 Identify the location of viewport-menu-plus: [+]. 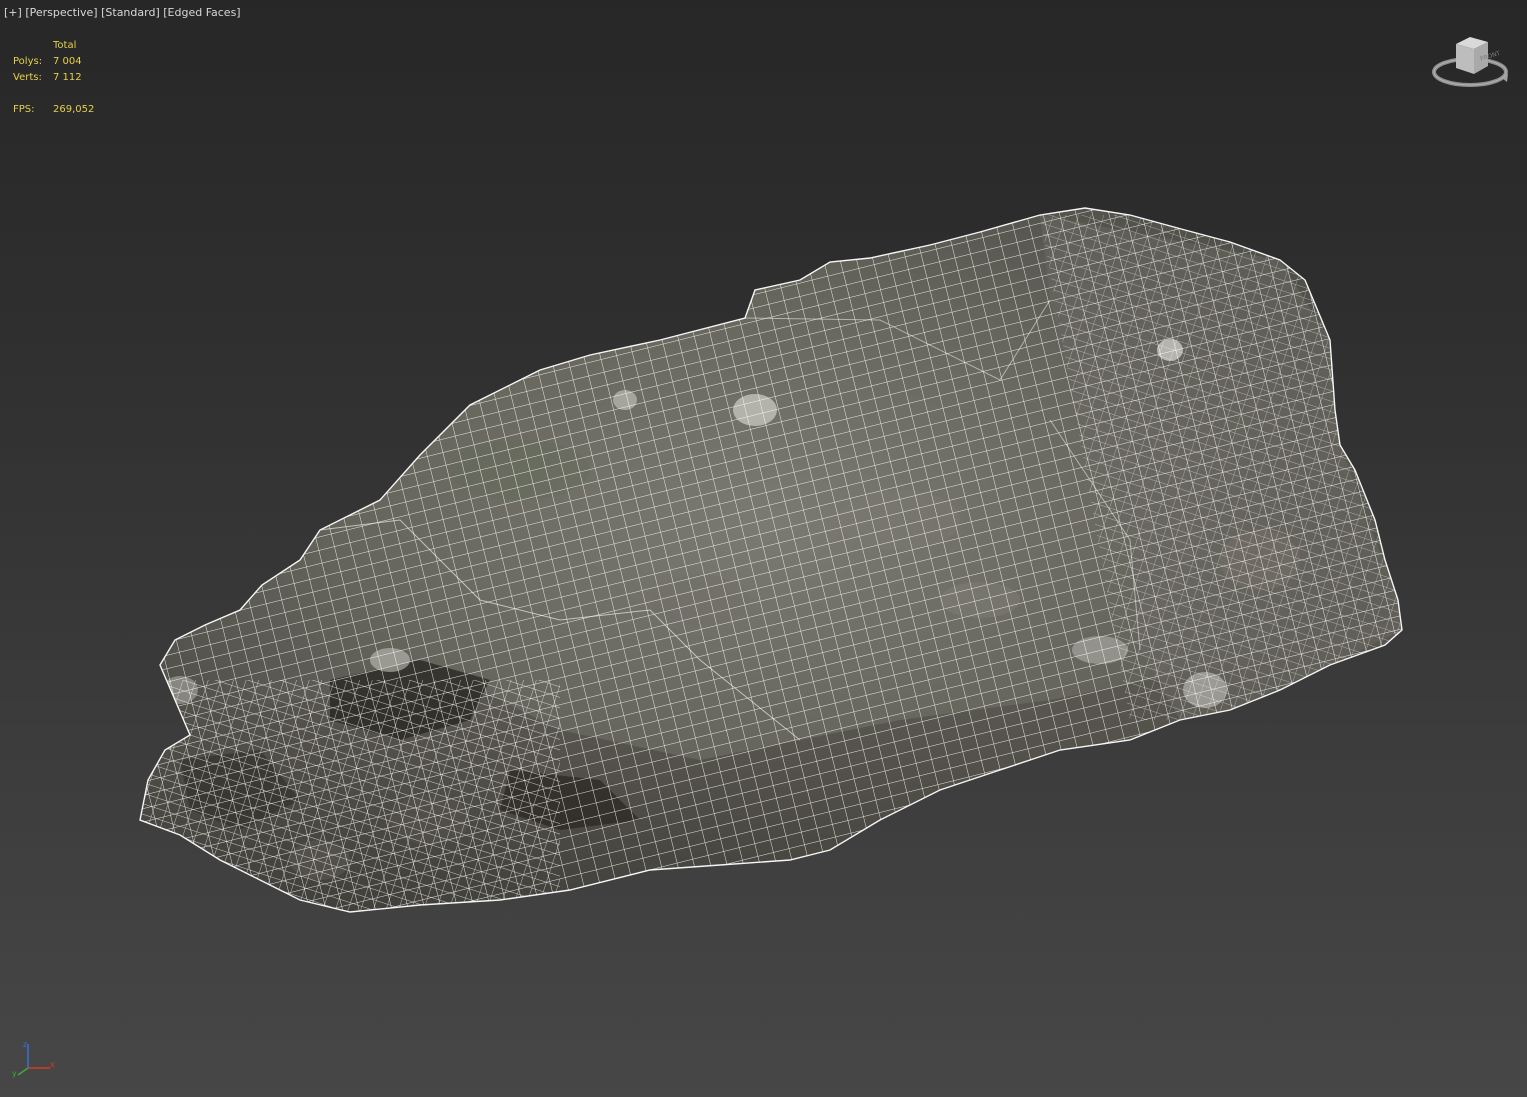
(13, 12).